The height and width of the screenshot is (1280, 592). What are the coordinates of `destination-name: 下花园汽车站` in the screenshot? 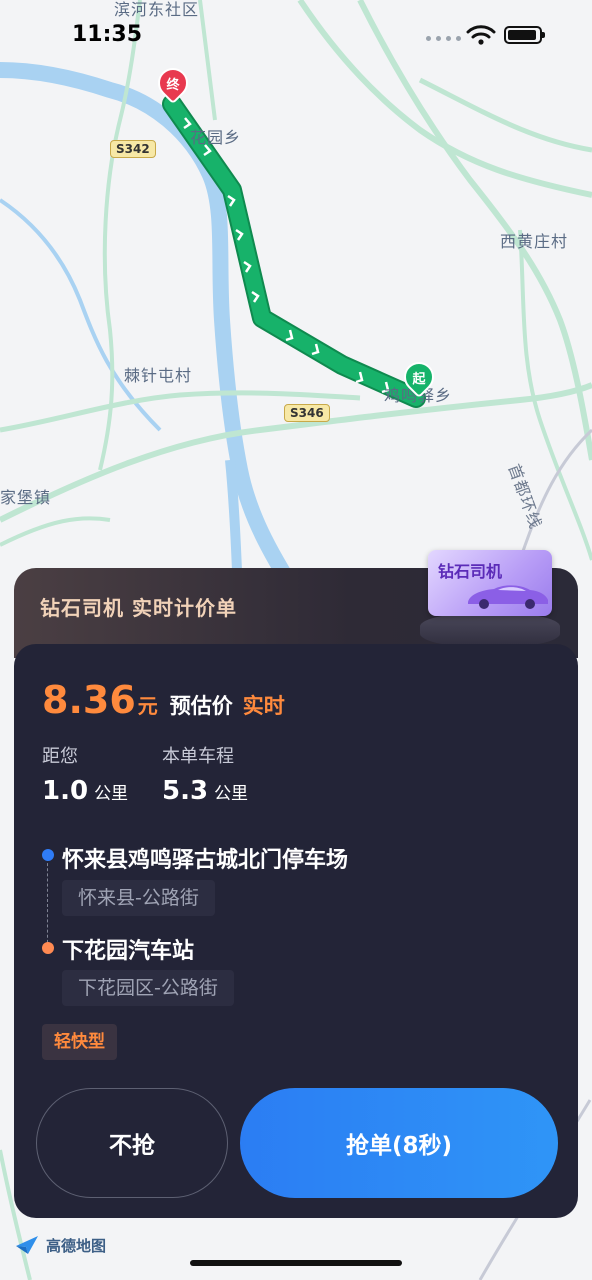 It's located at (128, 951).